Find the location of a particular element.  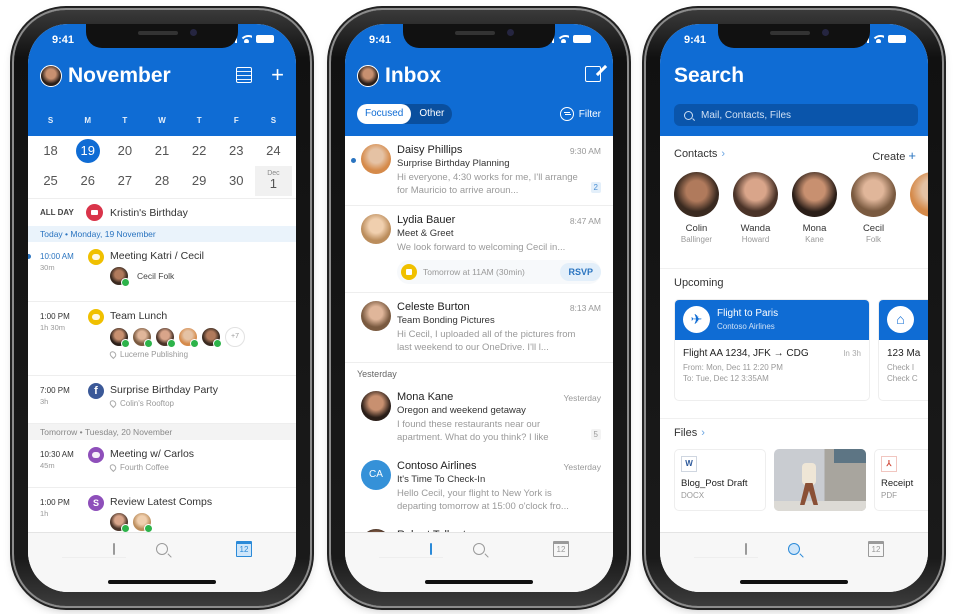

agenda-view-icon is located at coordinates (244, 75).